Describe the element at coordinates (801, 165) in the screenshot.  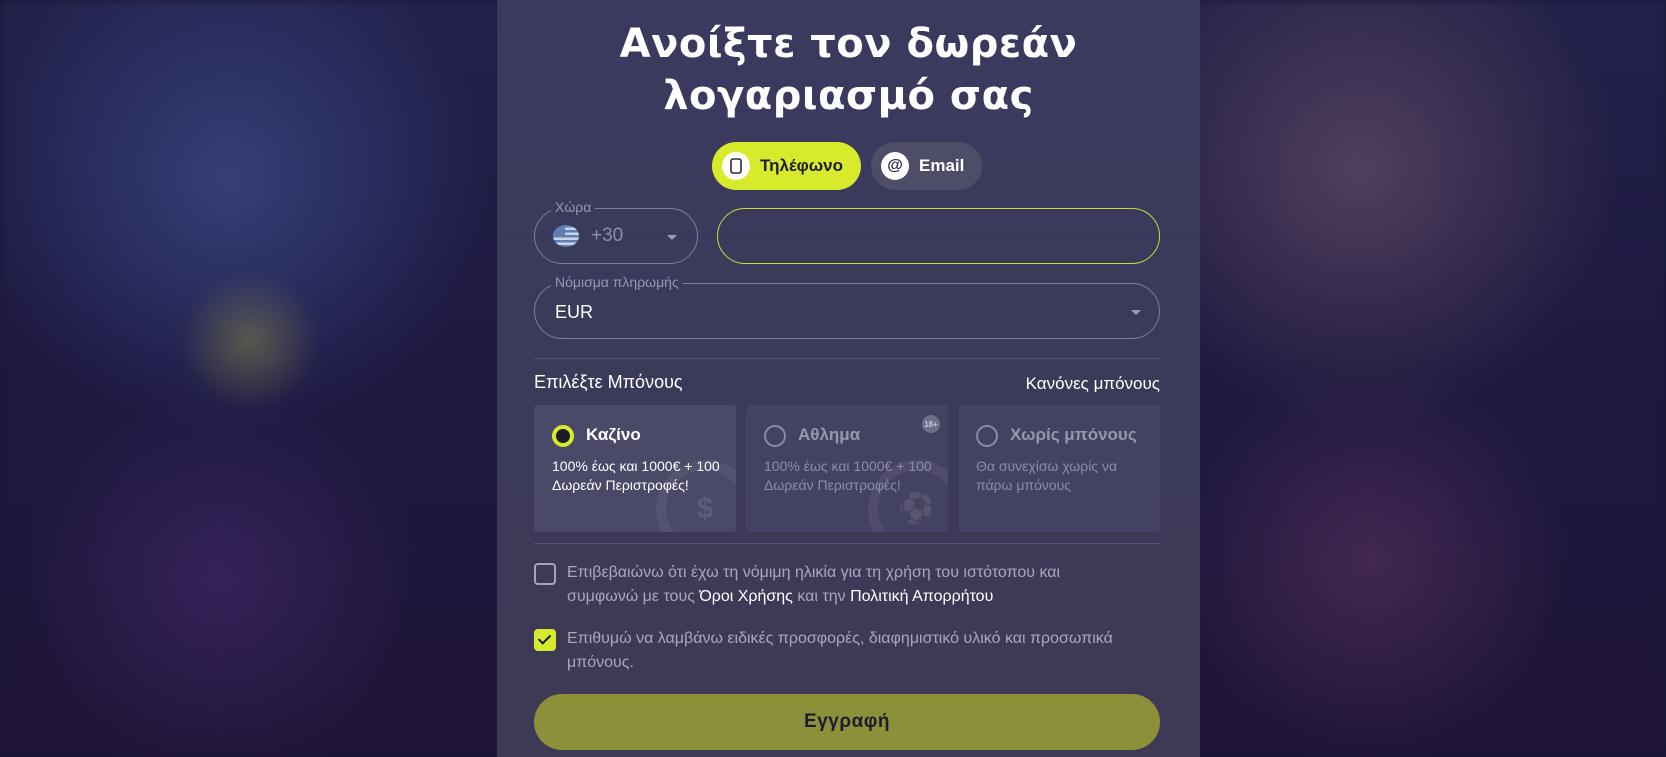
I see `tab-phone-label: Τηλέφωνο` at that location.